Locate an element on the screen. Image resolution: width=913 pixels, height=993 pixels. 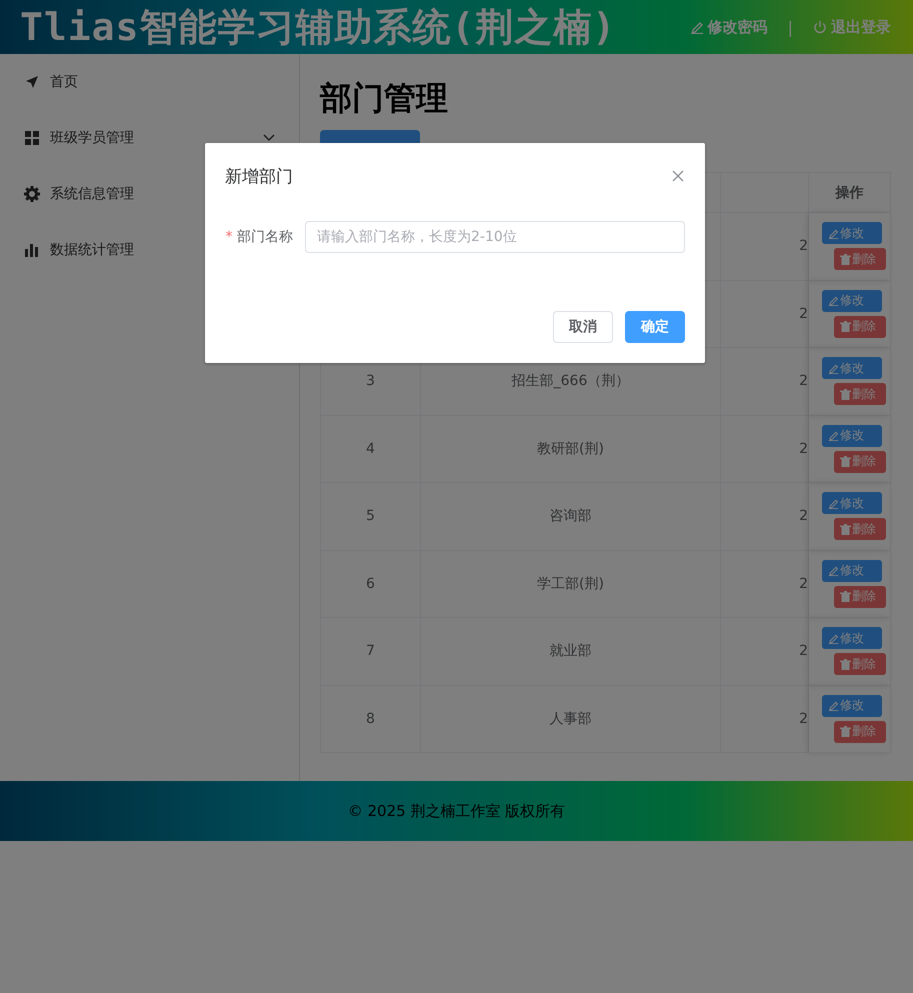
sidebar-item: 首页 is located at coordinates (149, 82).